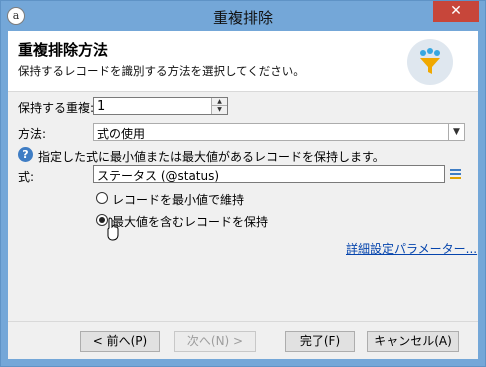  I want to click on next-button: 次へ(N) >, so click(215, 341).